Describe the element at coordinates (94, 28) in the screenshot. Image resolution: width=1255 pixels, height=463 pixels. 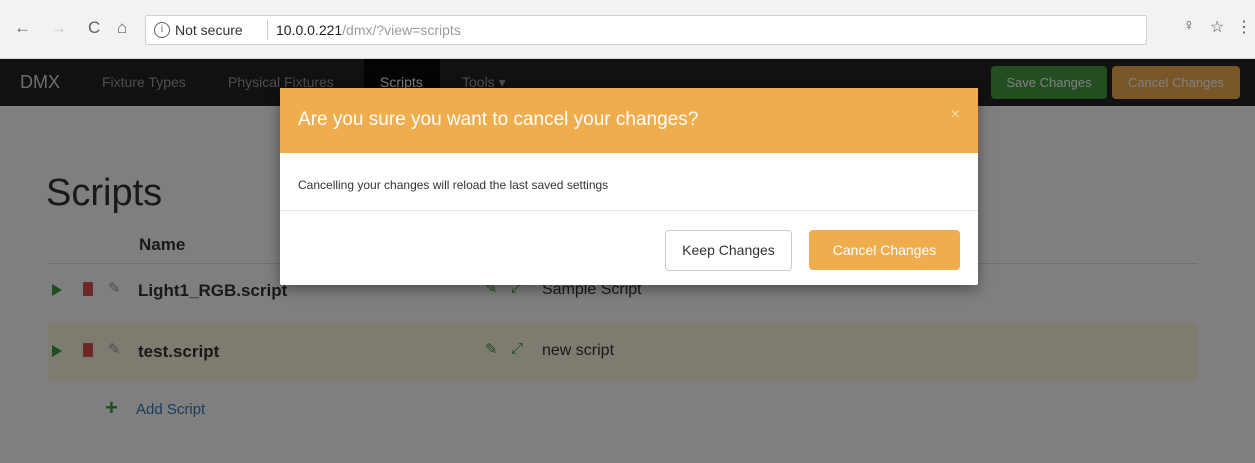
I see `reload-icon: C` at that location.